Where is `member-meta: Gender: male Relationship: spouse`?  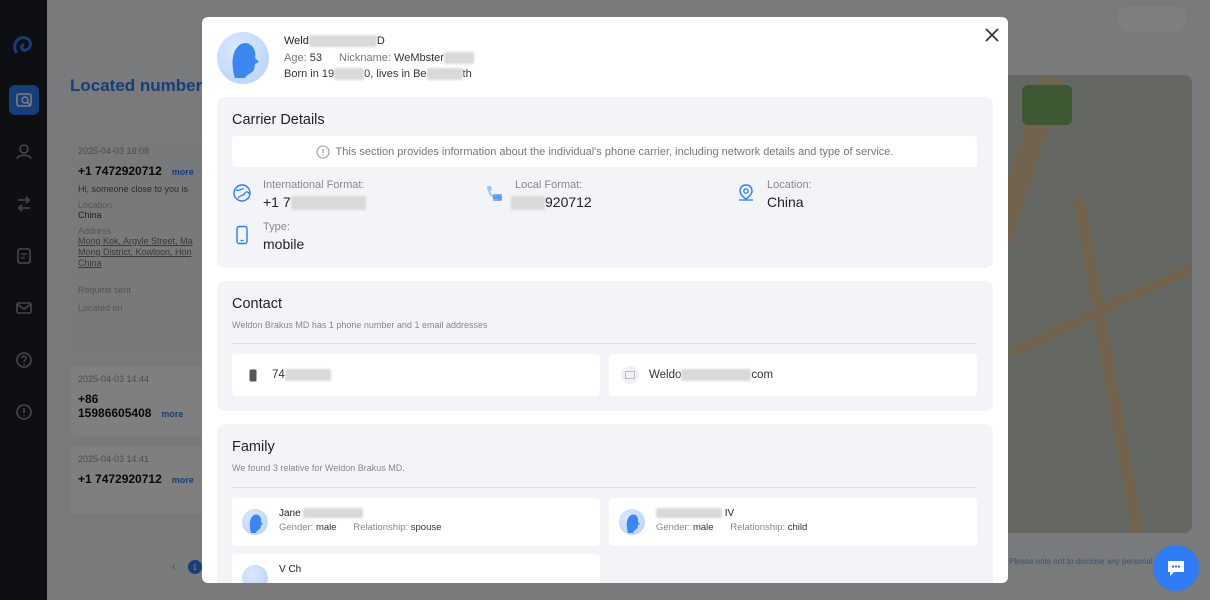 member-meta: Gender: male Relationship: spouse is located at coordinates (360, 527).